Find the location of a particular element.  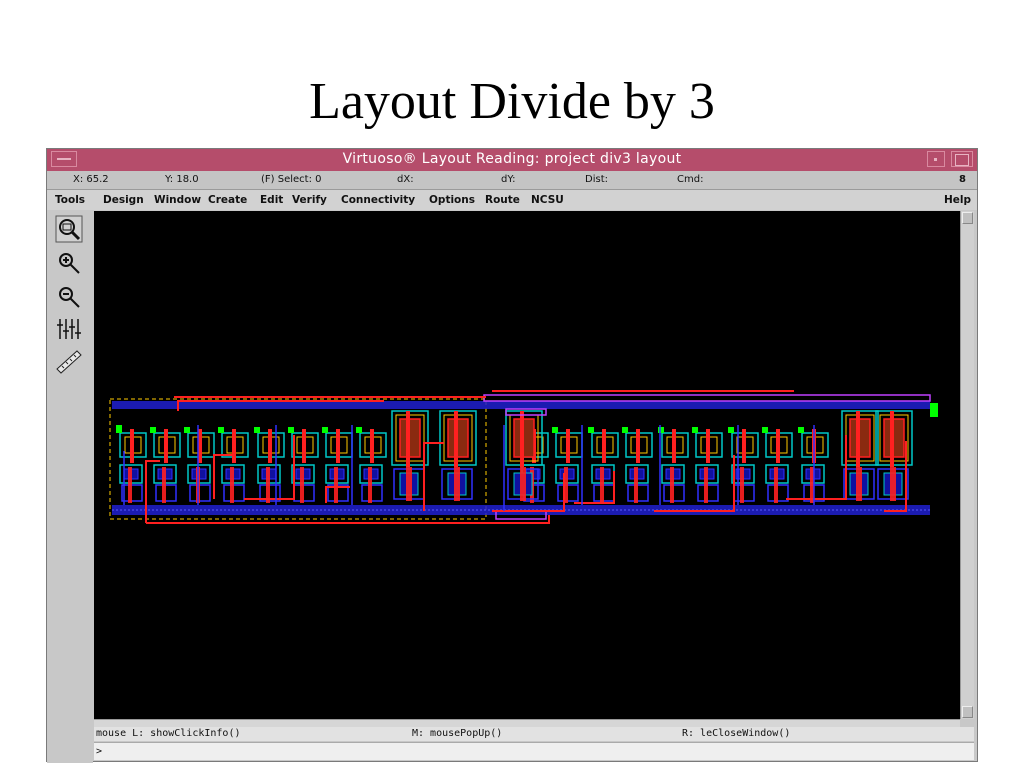

horizontal-scrollbar is located at coordinates (527, 723).